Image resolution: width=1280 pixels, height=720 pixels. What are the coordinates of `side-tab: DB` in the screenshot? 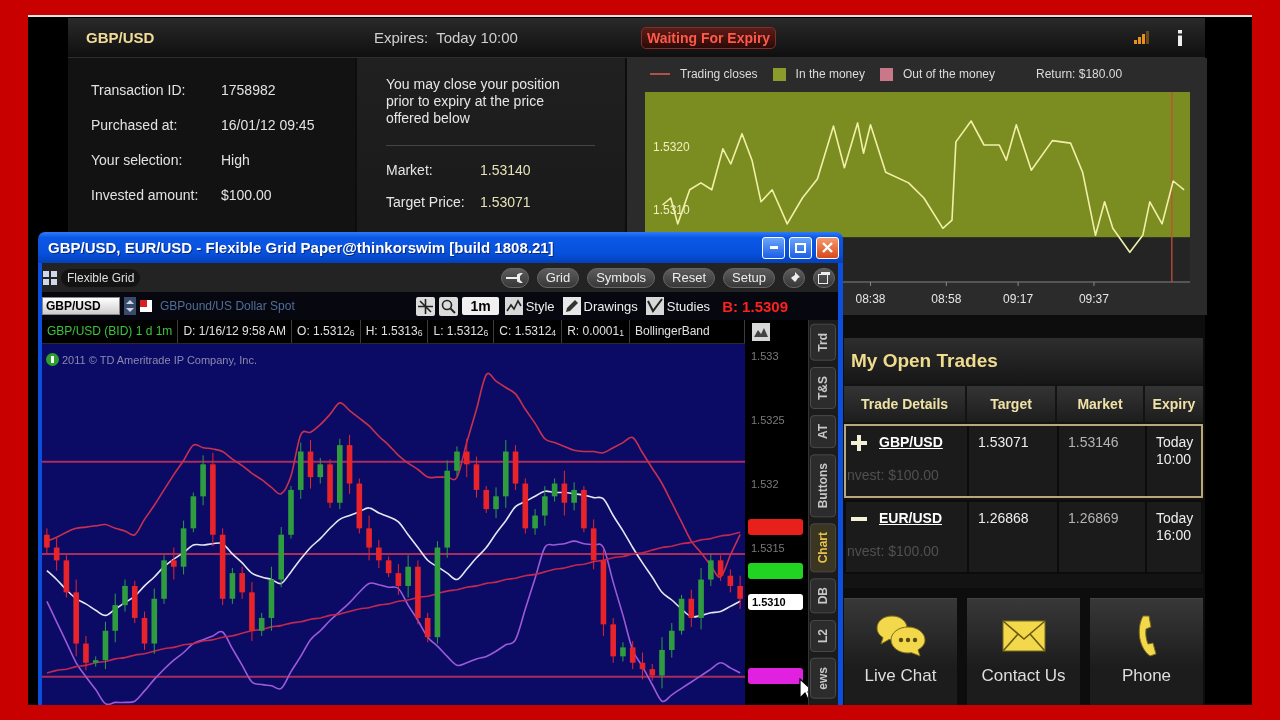 It's located at (823, 596).